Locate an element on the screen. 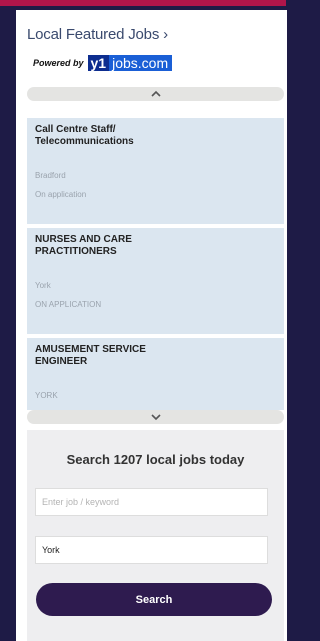 The image size is (320, 641). job-title: Call Centre Staff/ Telecommunications is located at coordinates (84, 135).